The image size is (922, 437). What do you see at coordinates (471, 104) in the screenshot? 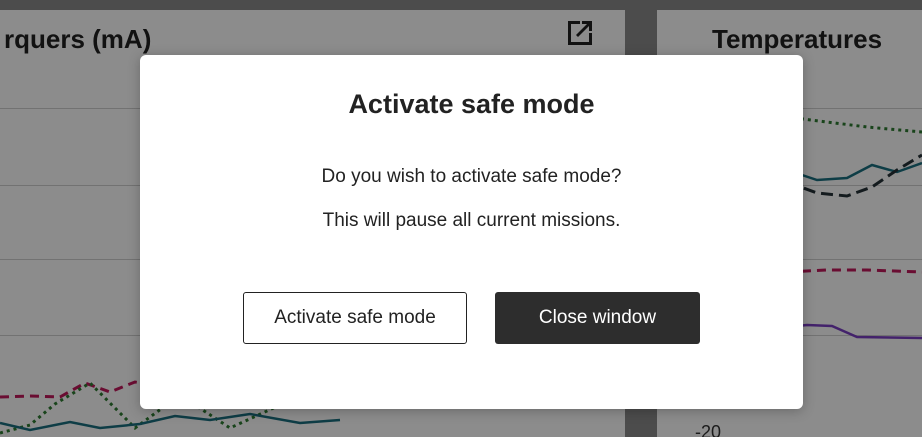
I see `dialog-title: Activate safe mode` at bounding box center [471, 104].